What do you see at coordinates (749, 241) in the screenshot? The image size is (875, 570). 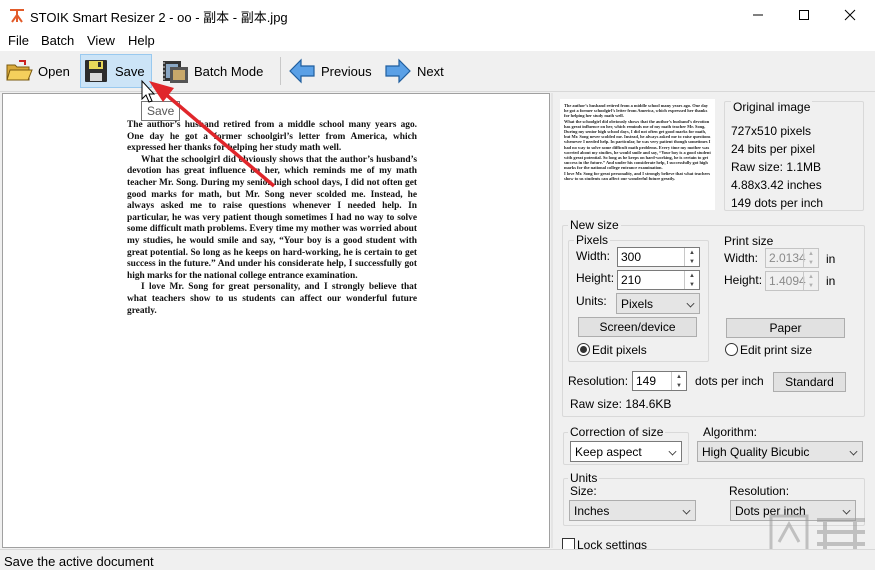 I see `print-size-title: Print size` at bounding box center [749, 241].